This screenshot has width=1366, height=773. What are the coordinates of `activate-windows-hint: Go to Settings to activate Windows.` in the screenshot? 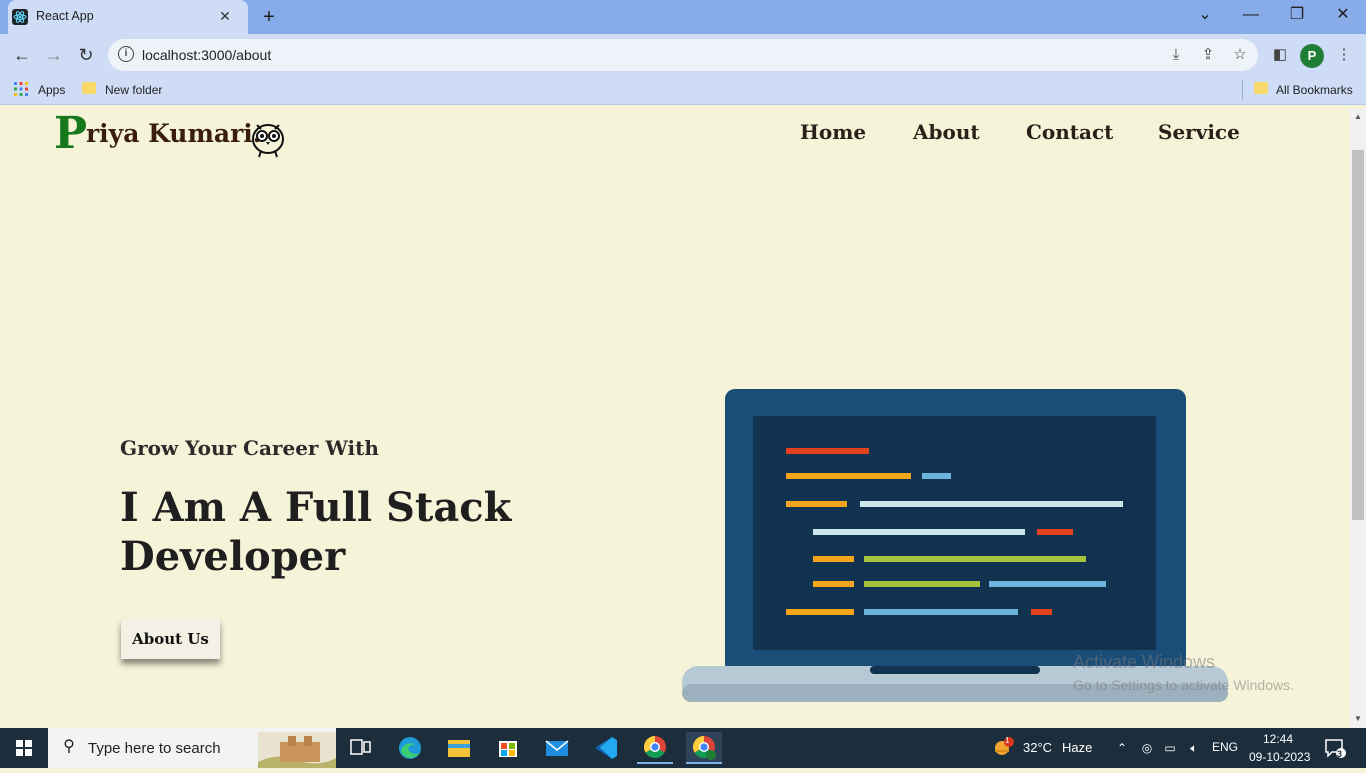 It's located at (1183, 685).